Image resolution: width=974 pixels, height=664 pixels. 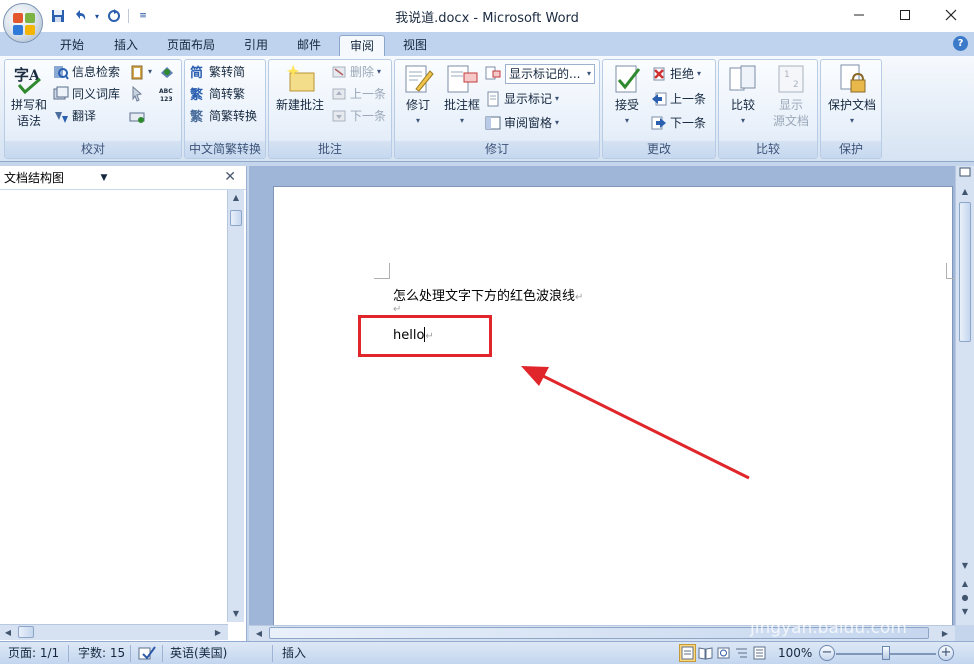 I want to click on next-page-icon: ▼, so click(x=965, y=612).